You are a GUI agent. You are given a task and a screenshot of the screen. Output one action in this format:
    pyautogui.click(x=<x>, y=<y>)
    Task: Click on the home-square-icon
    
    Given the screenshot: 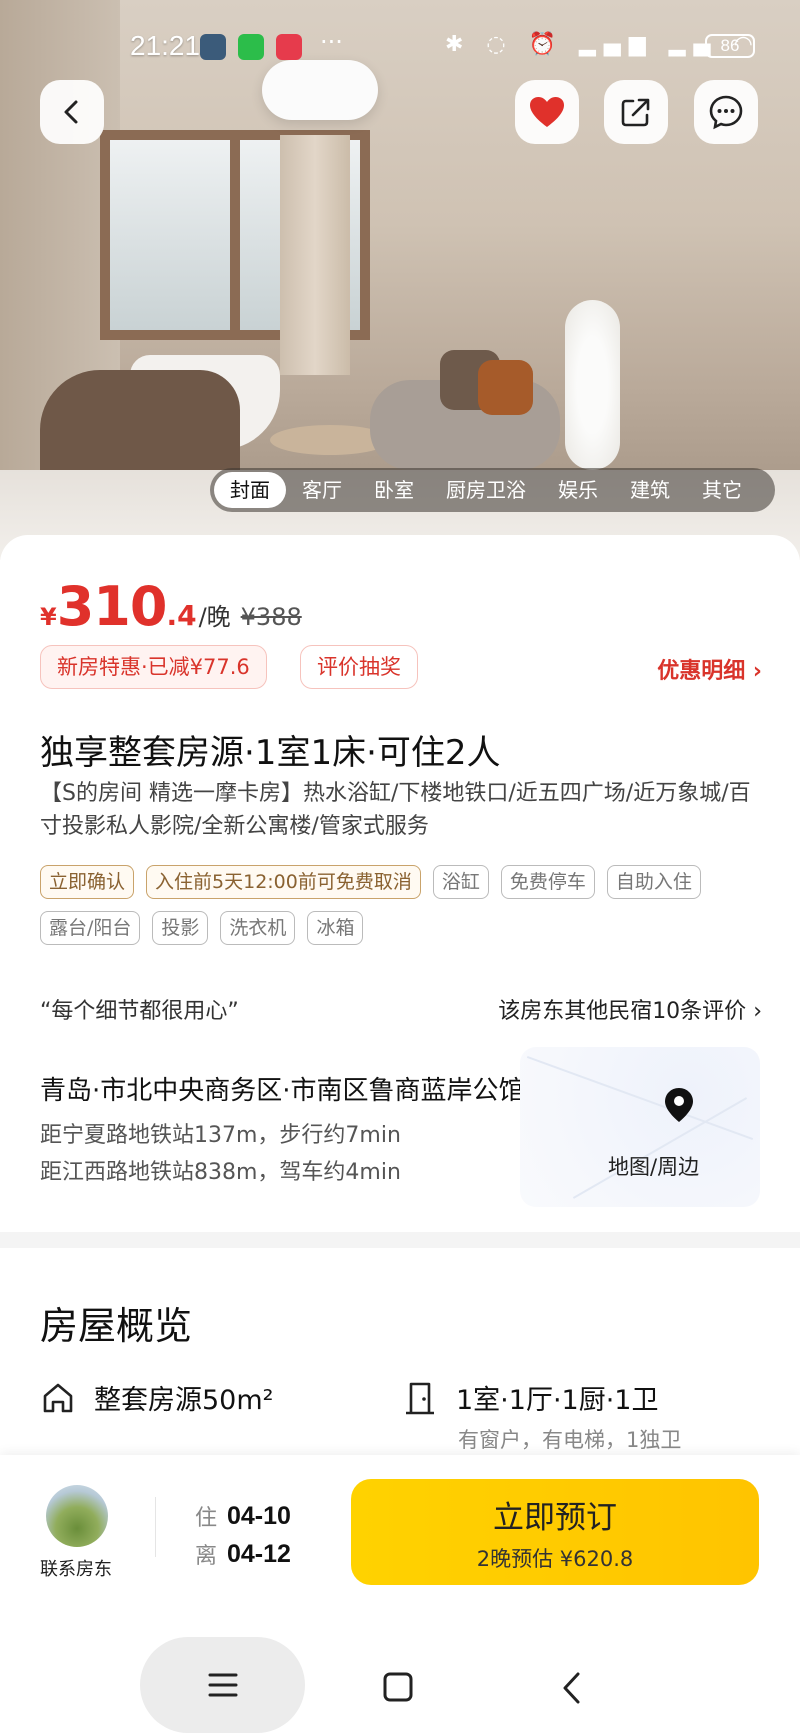 What is the action you would take?
    pyautogui.click(x=398, y=1687)
    